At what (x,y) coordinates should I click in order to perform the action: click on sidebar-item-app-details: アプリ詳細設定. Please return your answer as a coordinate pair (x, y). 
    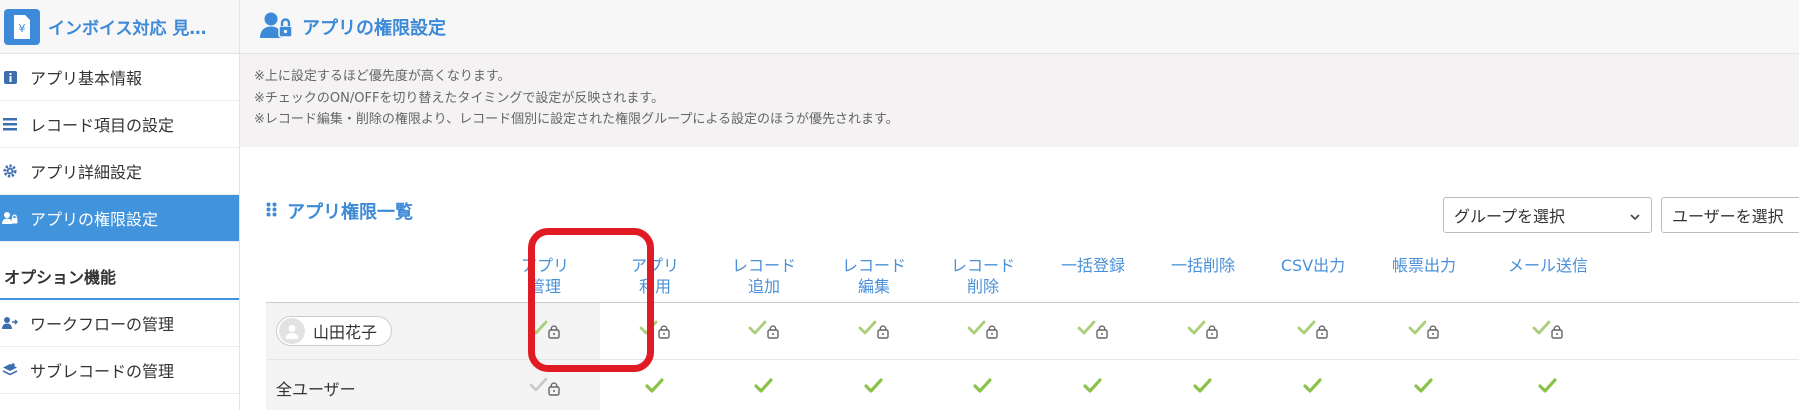
    Looking at the image, I should click on (119, 171).